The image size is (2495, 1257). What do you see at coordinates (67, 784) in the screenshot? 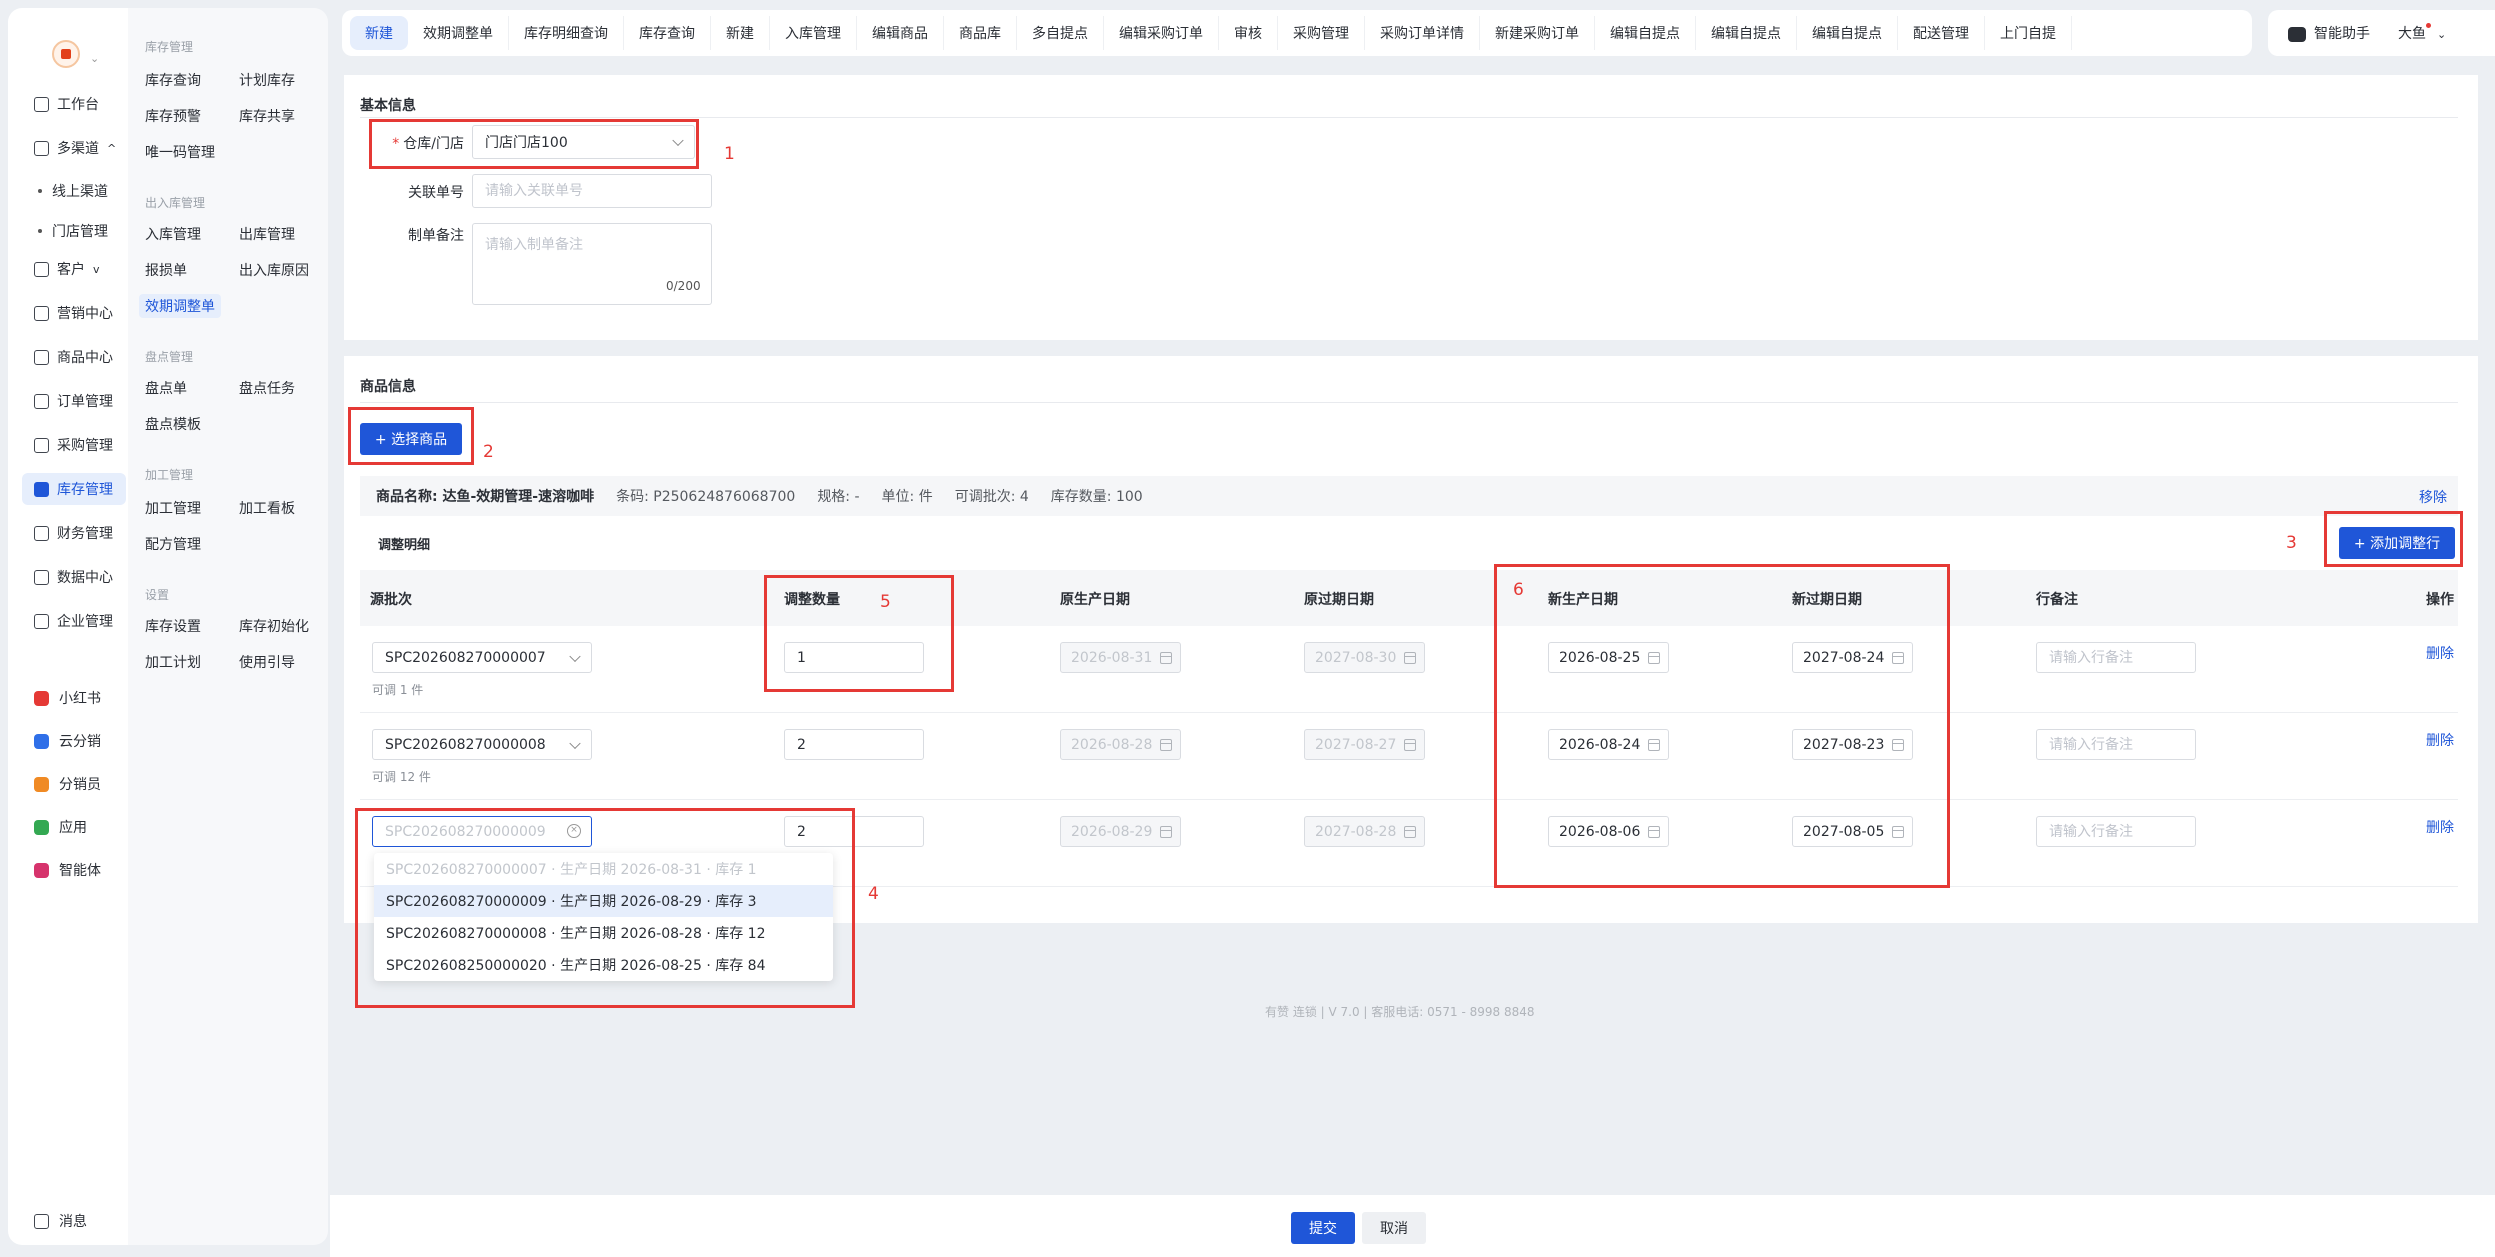
I see `app-distributor: 分销员` at bounding box center [67, 784].